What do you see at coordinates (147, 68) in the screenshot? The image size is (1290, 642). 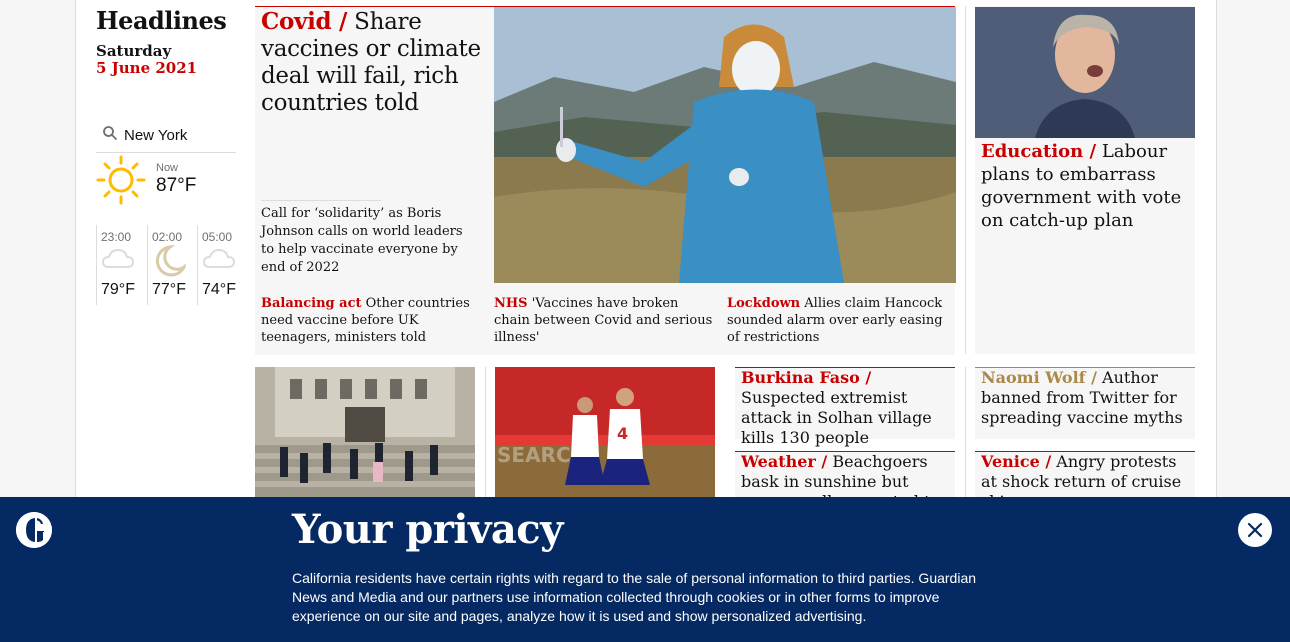 I see `date-full: 5 June 2021` at bounding box center [147, 68].